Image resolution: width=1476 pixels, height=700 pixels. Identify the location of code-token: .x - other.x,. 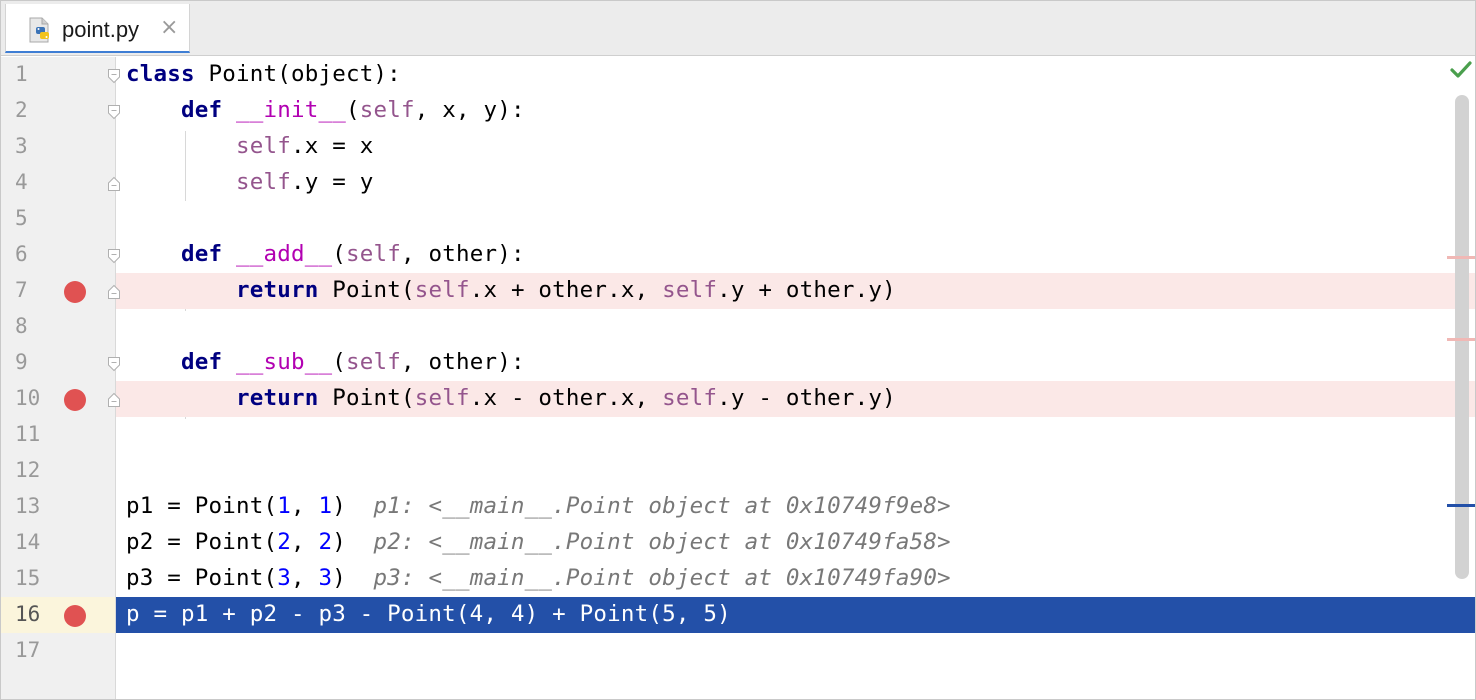
(566, 398).